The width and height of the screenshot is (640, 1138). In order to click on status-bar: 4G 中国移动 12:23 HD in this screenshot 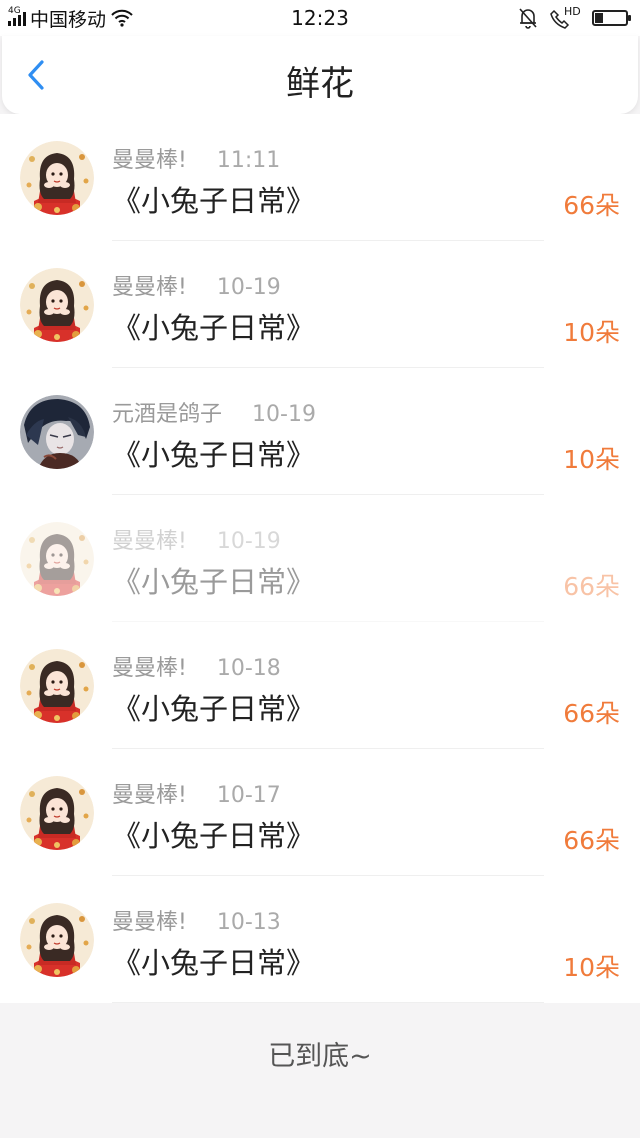, I will do `click(320, 18)`.